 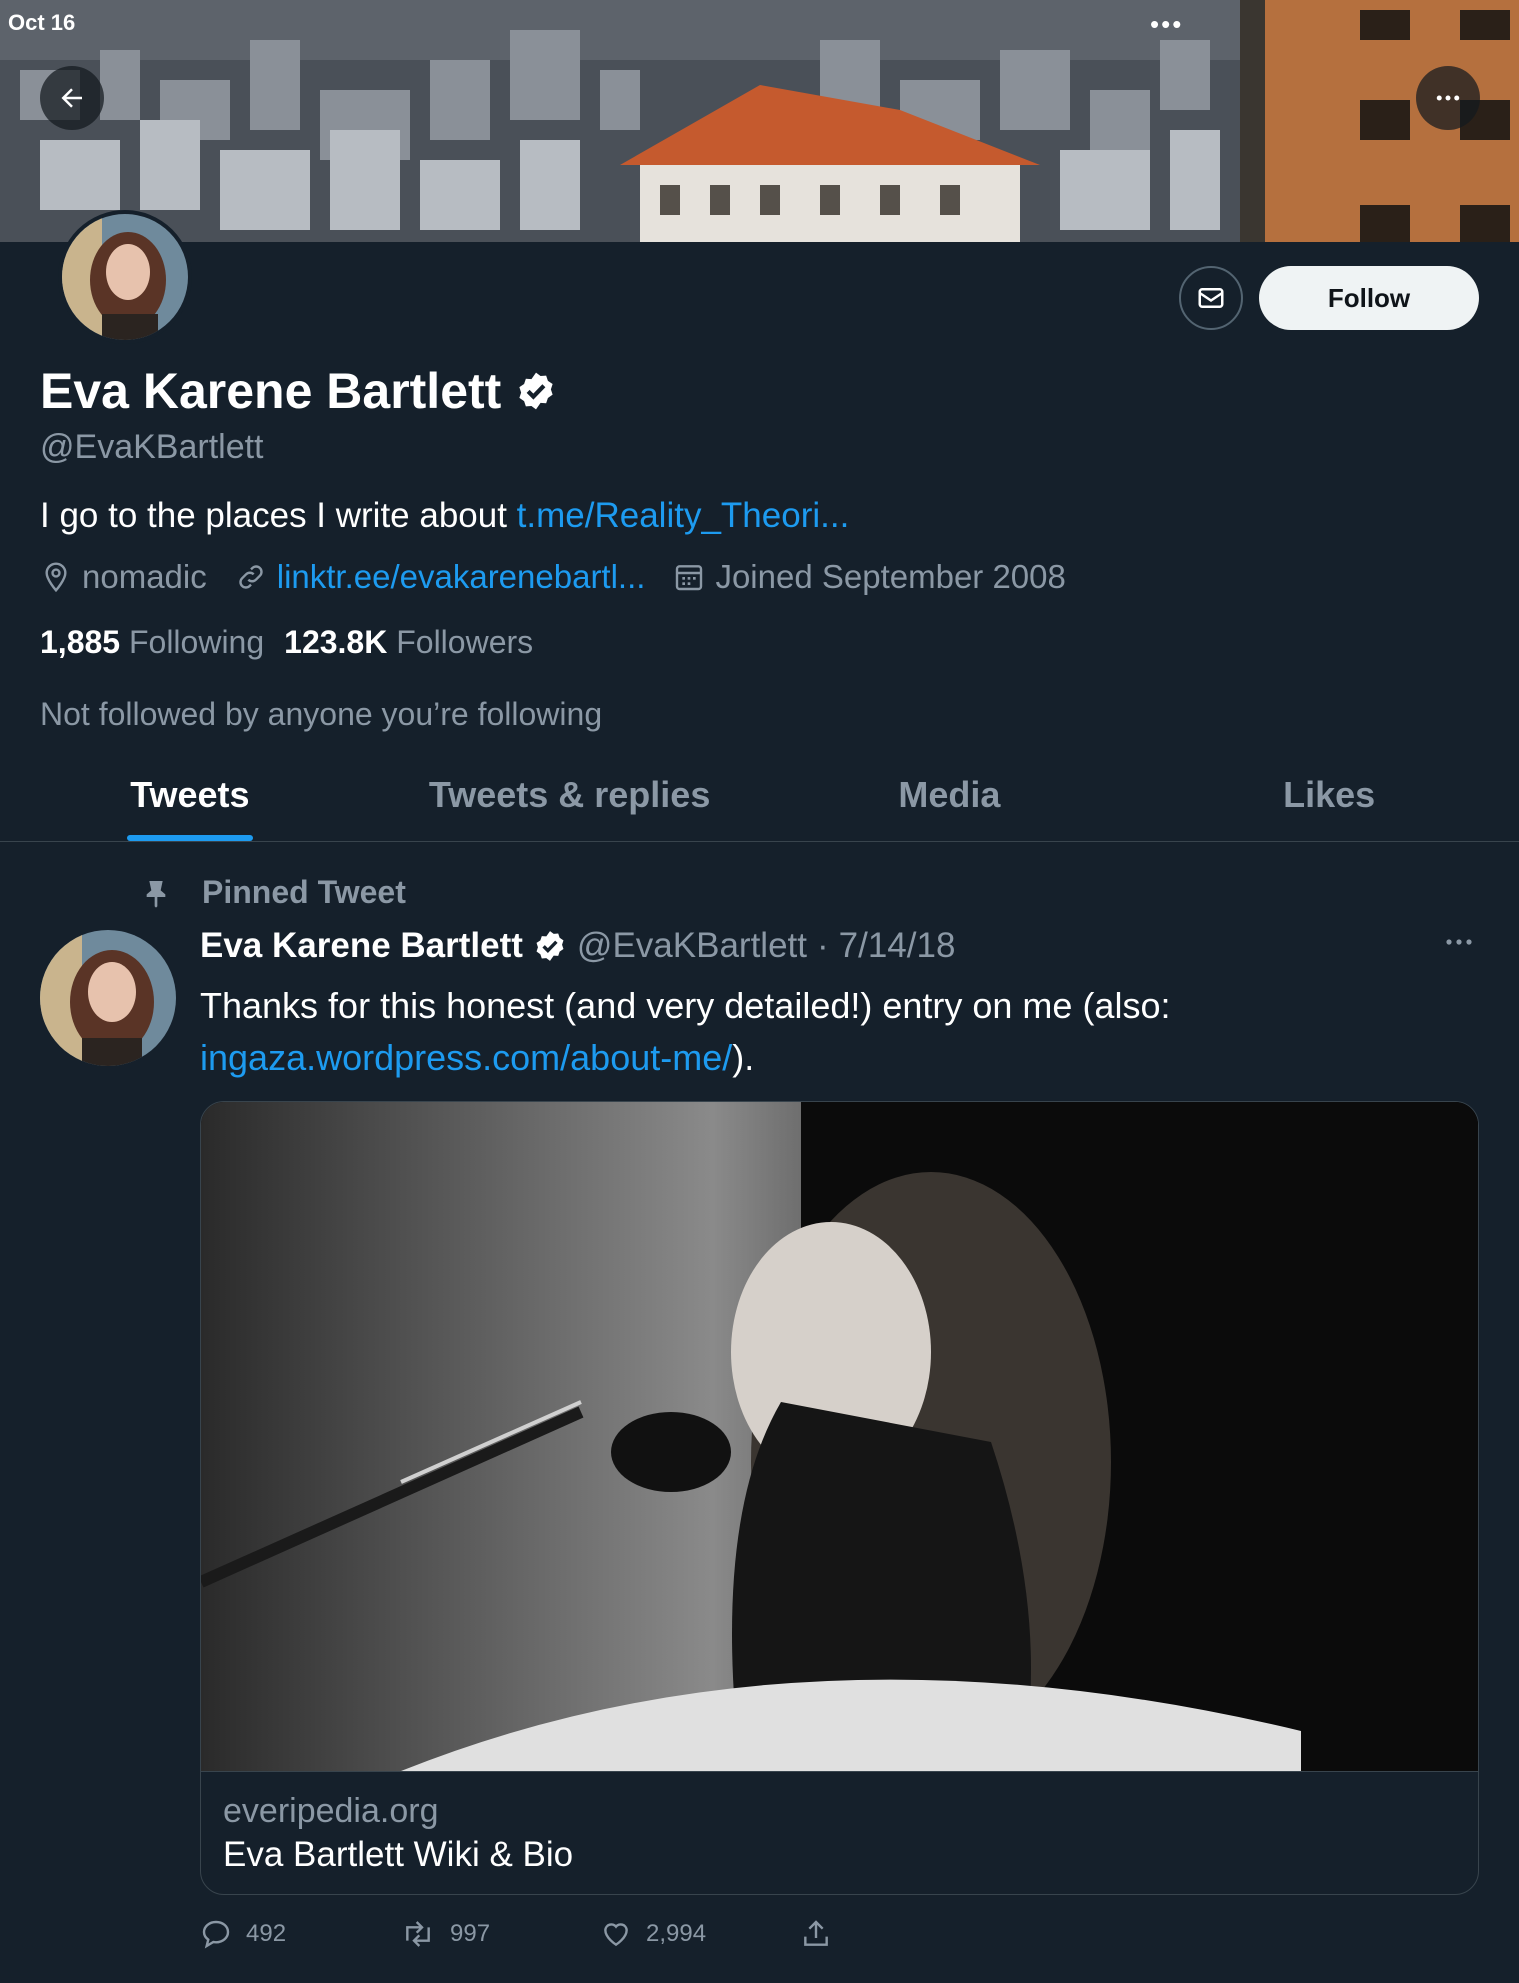 What do you see at coordinates (271, 391) in the screenshot?
I see `profile-name: Eva Karene Bartlett` at bounding box center [271, 391].